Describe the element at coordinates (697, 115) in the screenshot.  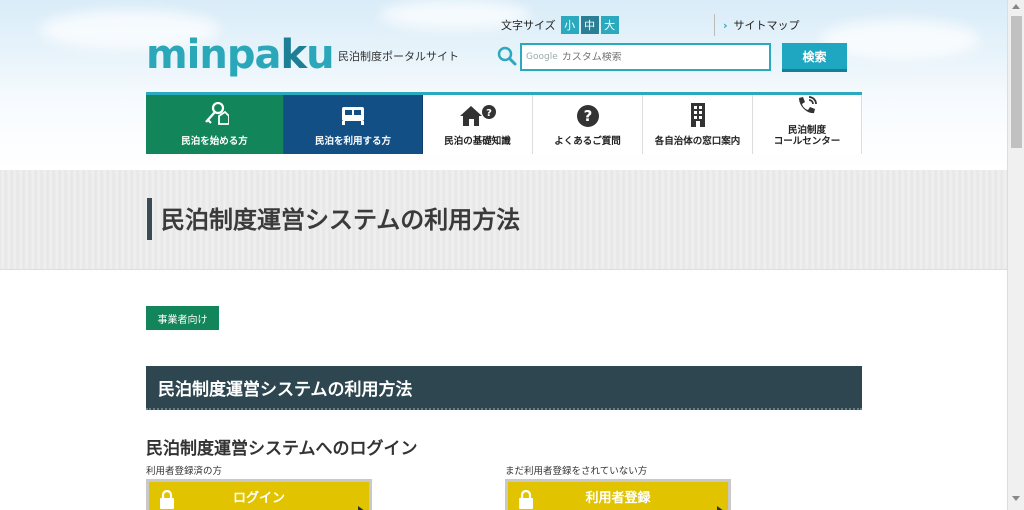
I see `building-icon` at that location.